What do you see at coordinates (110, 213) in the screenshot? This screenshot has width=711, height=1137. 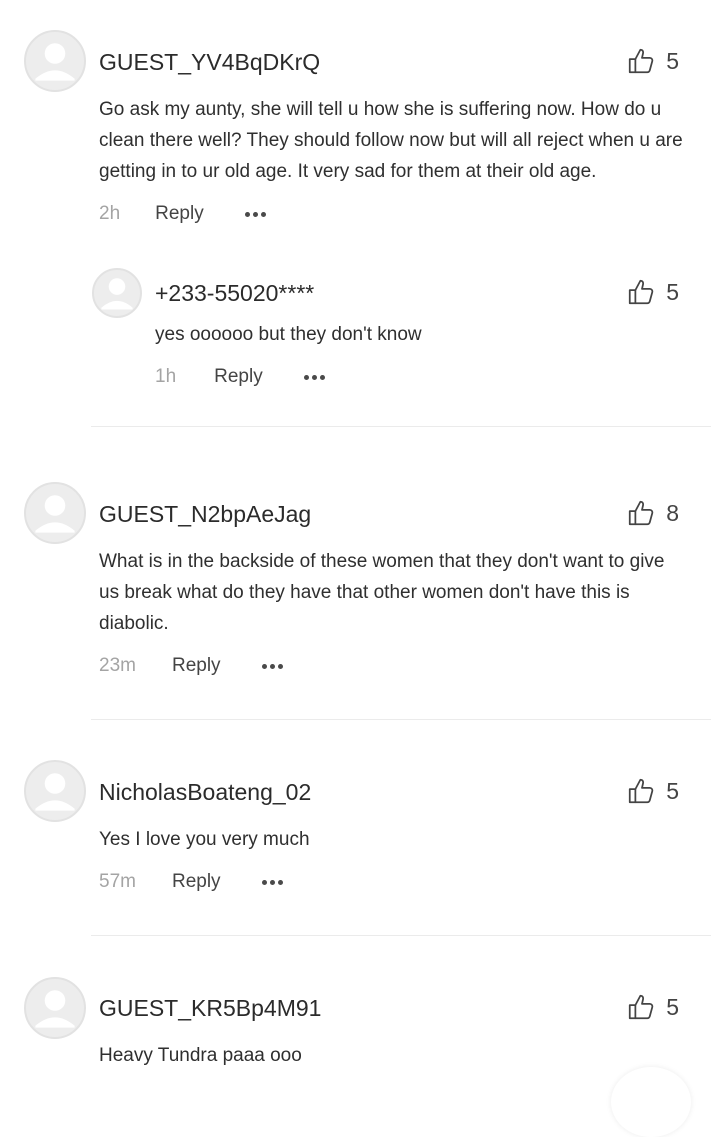 I see `comment-time: 2h` at bounding box center [110, 213].